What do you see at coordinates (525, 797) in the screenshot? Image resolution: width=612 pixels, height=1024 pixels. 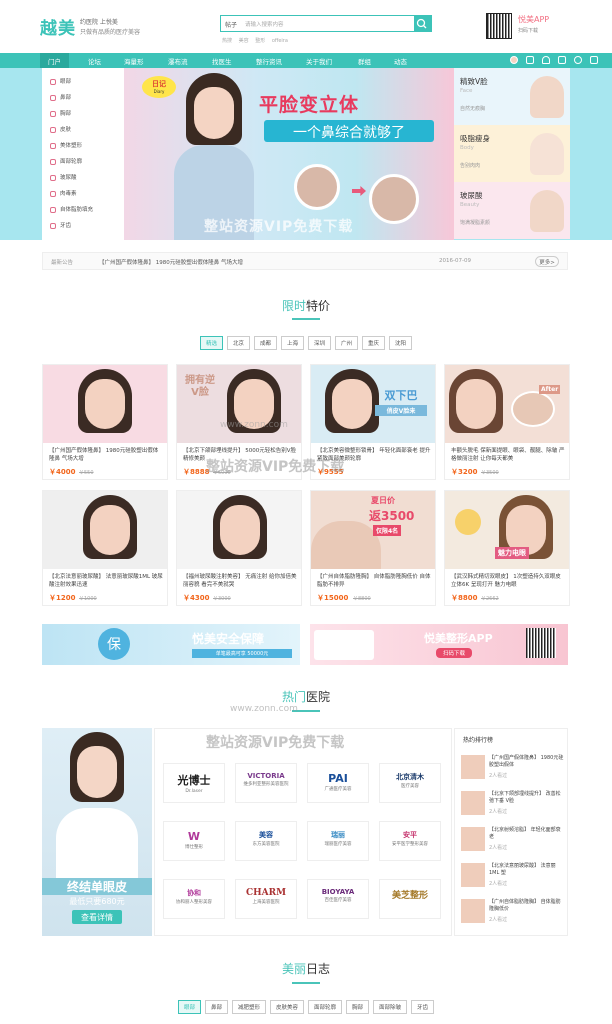 I see `ranking-text: 【北京下颌部埋线提升】 改善松弛下垂 V脸` at bounding box center [525, 797].